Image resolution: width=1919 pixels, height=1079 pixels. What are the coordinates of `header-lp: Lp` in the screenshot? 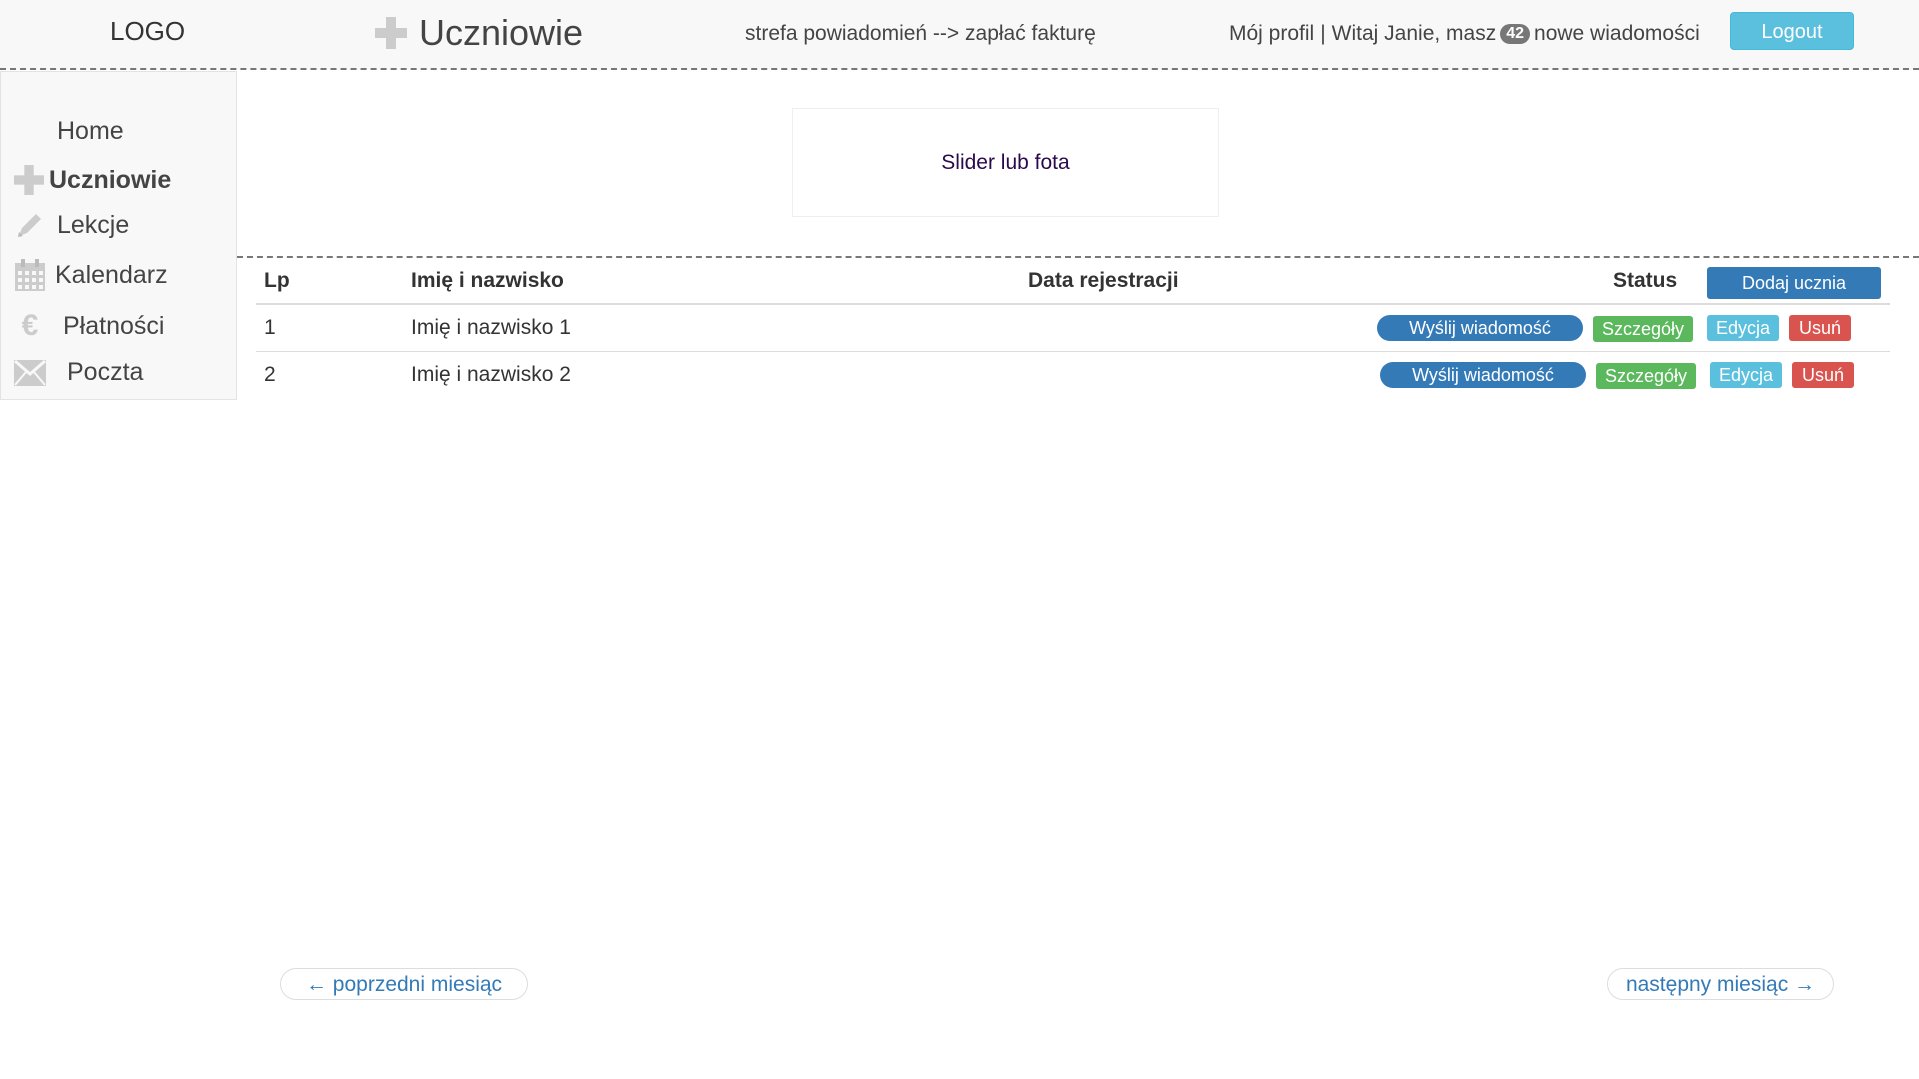 It's located at (277, 280).